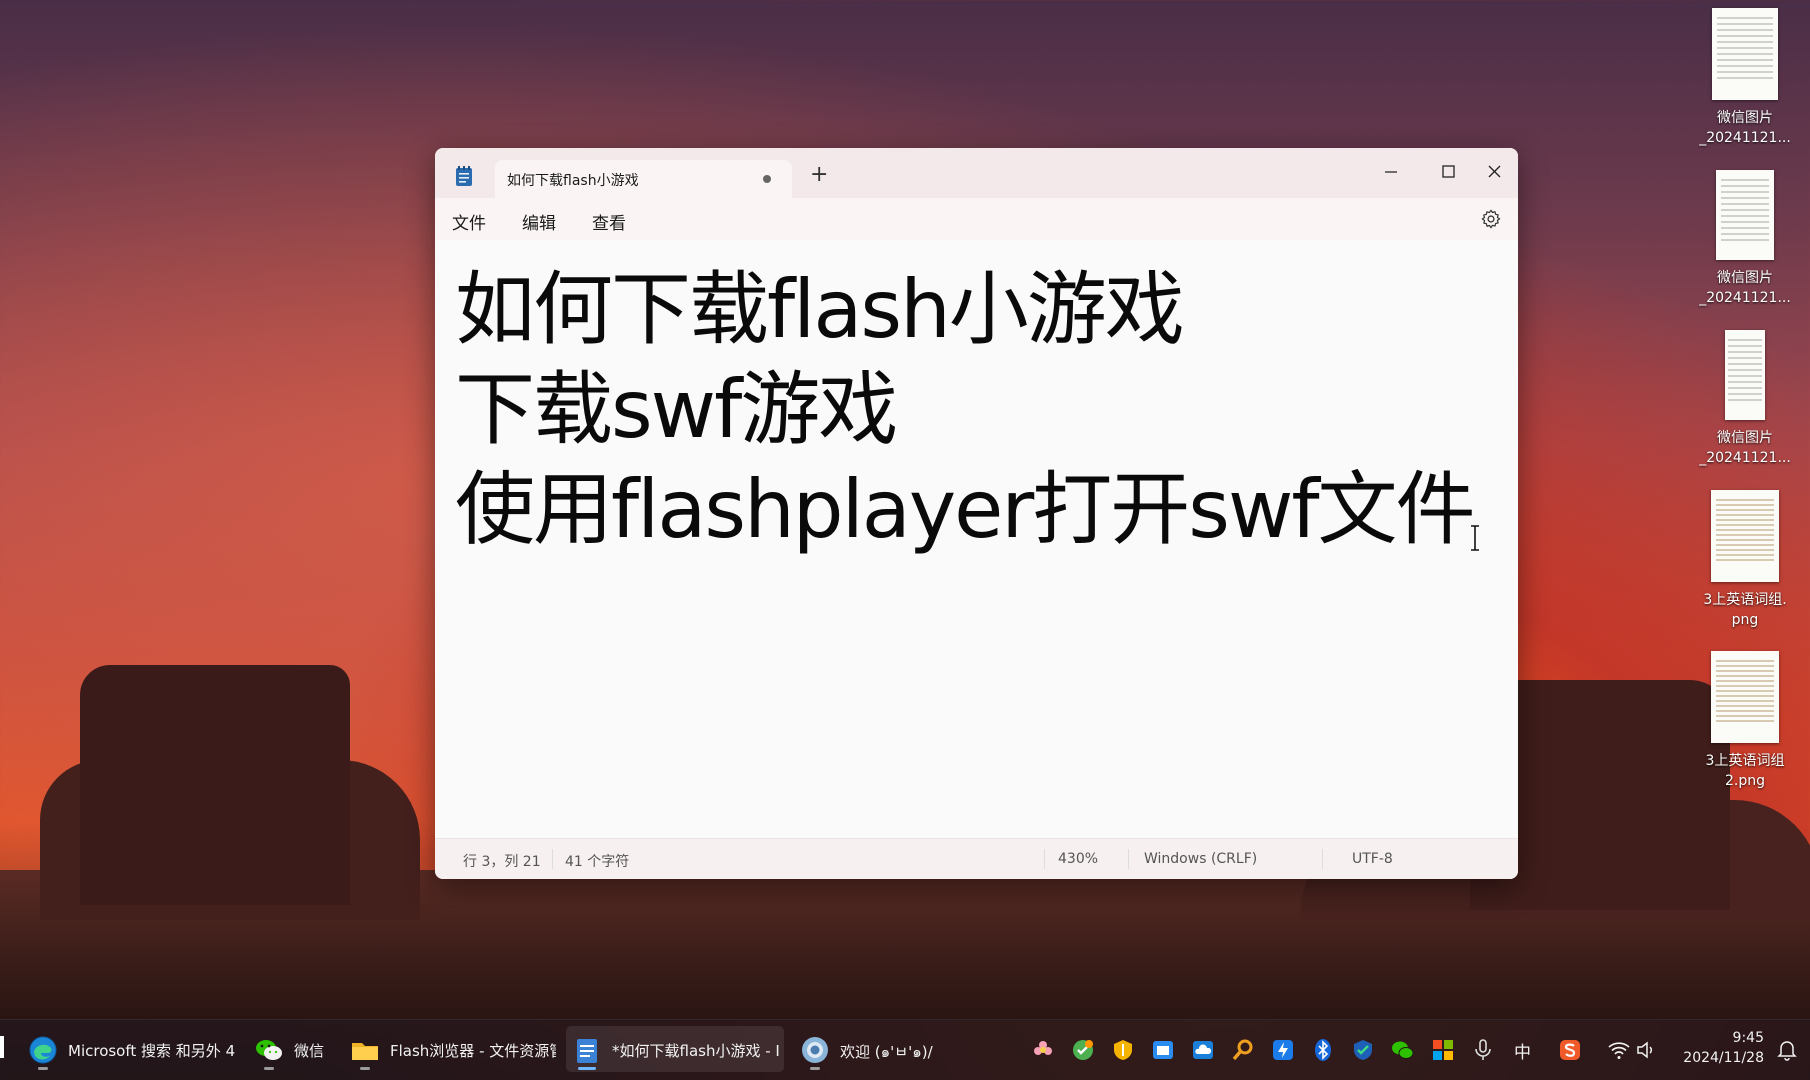  Describe the element at coordinates (820, 309) in the screenshot. I see `text-line-1: 如何下载flash小游戏` at that location.